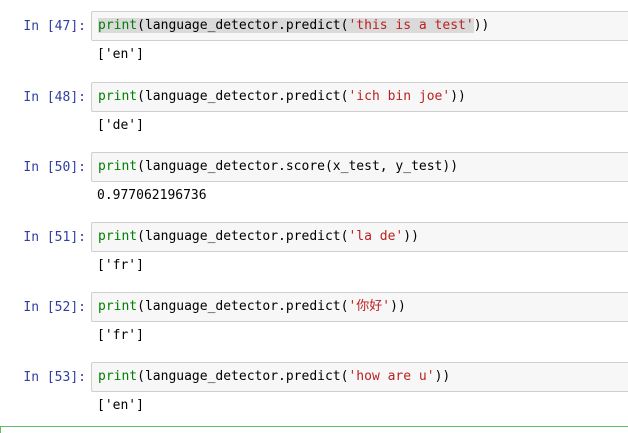 Image resolution: width=628 pixels, height=433 pixels. Describe the element at coordinates (152, 195) in the screenshot. I see `cell-output: 0.977062196736` at that location.